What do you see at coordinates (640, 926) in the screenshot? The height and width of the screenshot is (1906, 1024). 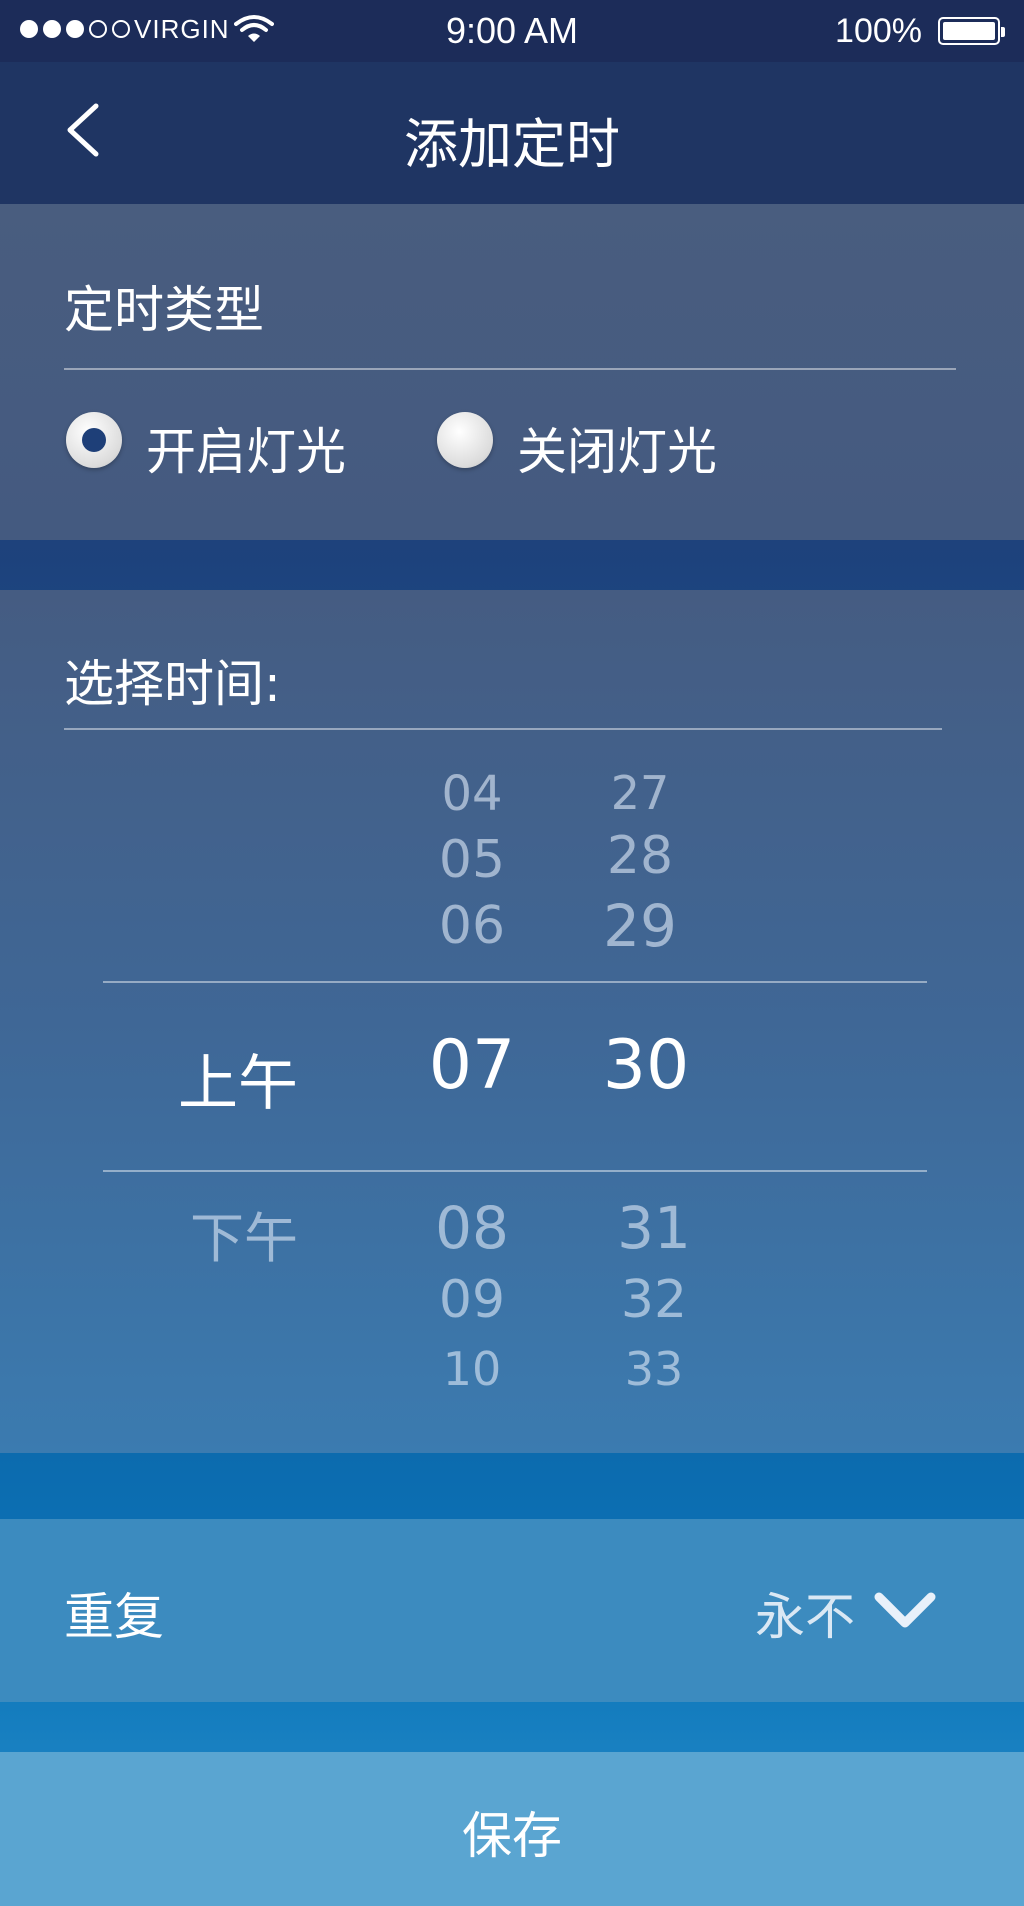 I see `minute-option: 29` at bounding box center [640, 926].